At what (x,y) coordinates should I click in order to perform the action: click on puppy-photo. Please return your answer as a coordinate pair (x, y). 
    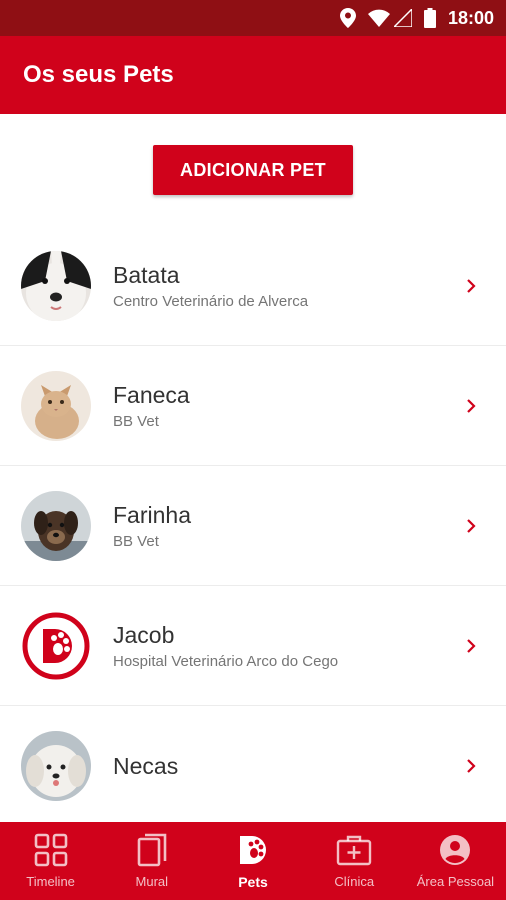
    Looking at the image, I should click on (56, 525).